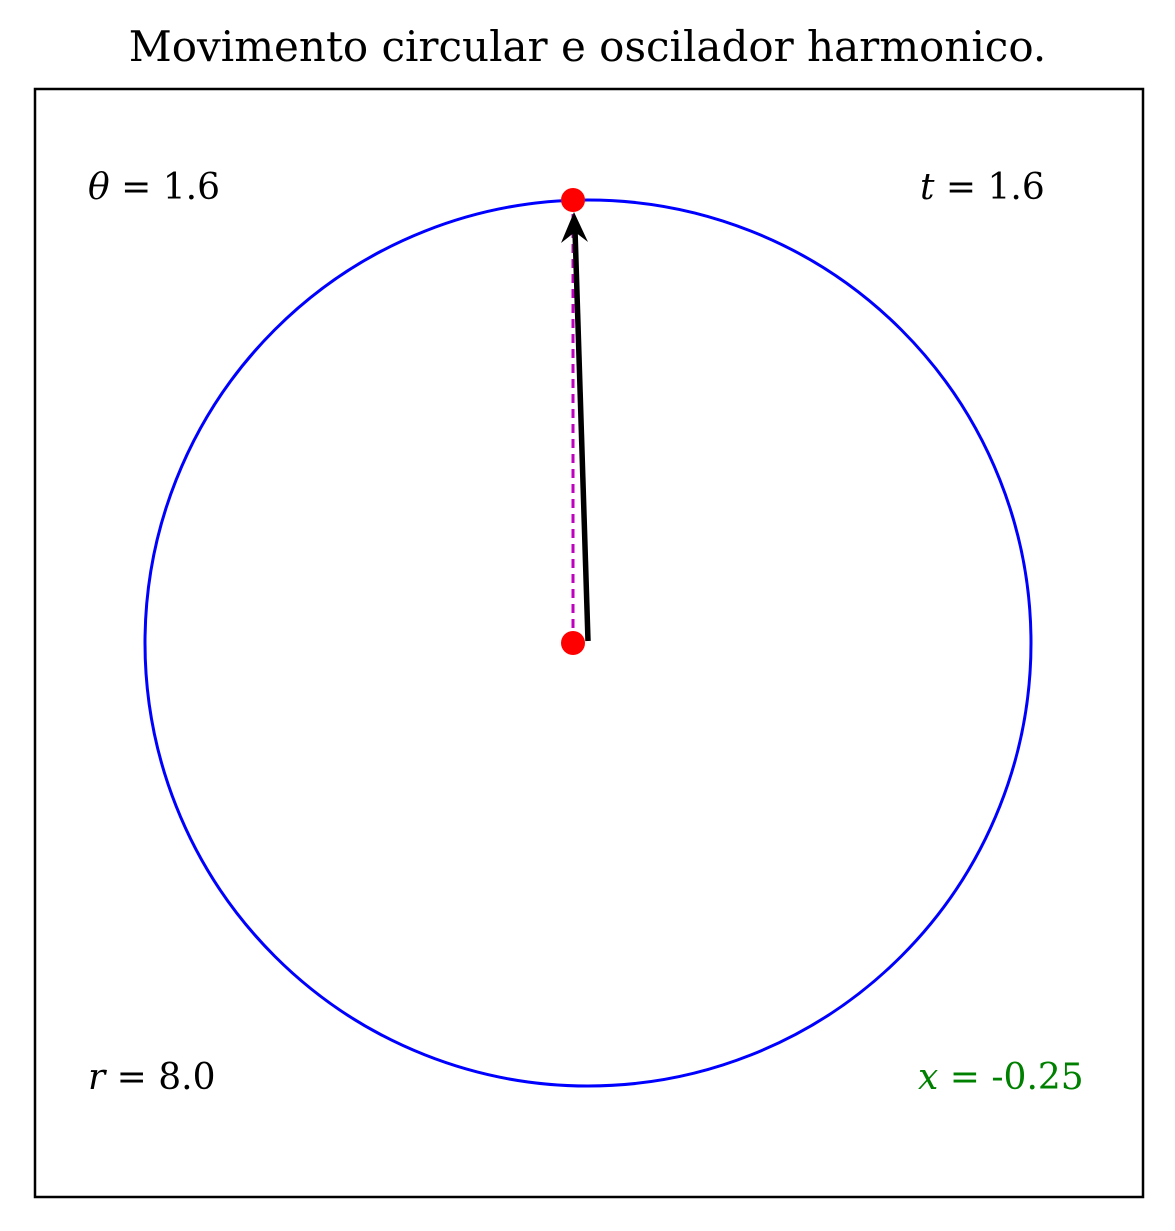  I want to click on radius-vector-arrow, so click(581, 435).